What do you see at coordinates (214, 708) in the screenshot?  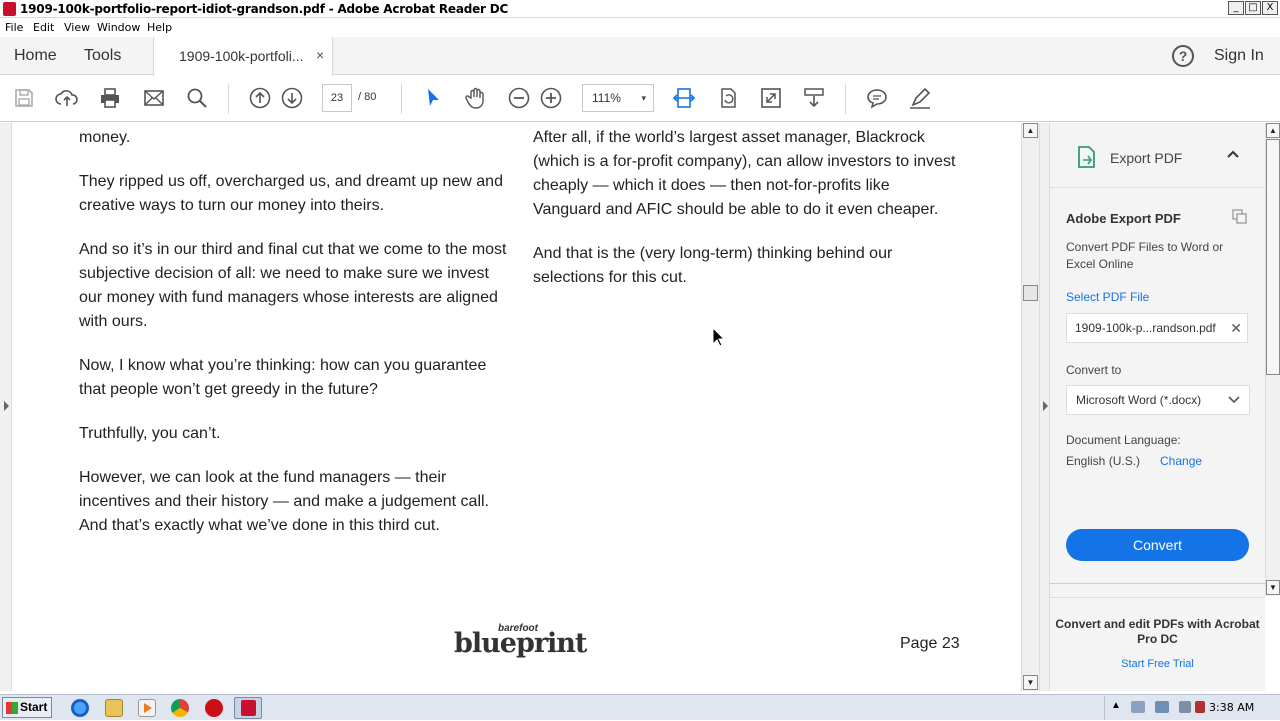 I see `opera-icon` at bounding box center [214, 708].